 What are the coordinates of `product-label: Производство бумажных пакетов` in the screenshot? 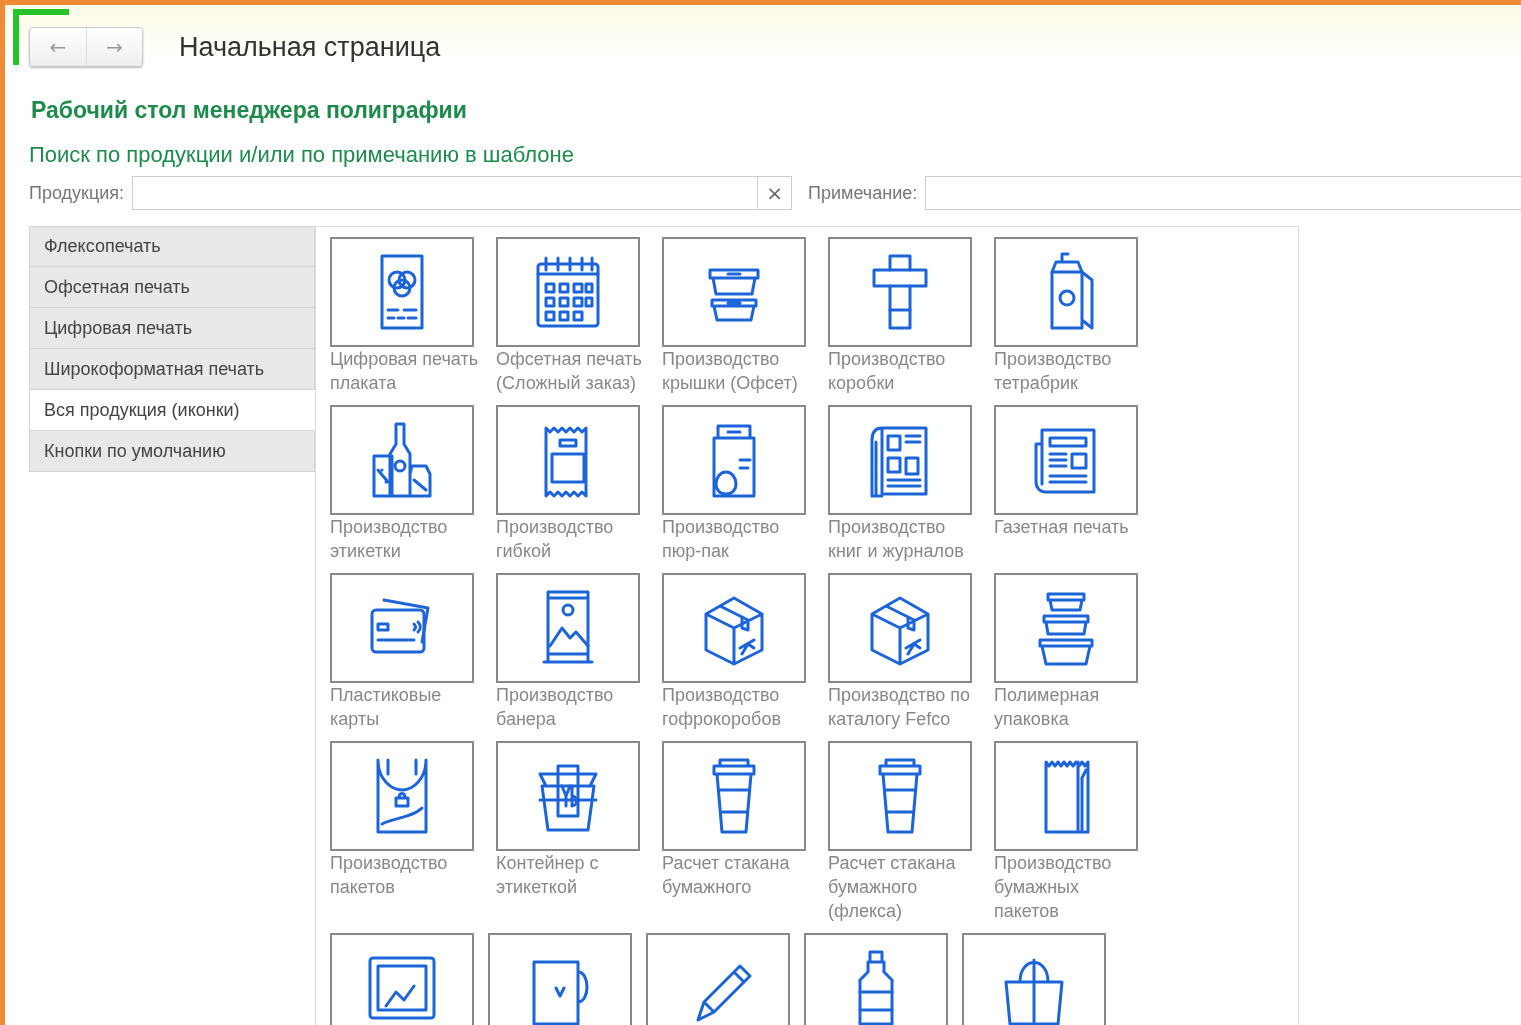 It's located at (1070, 887).